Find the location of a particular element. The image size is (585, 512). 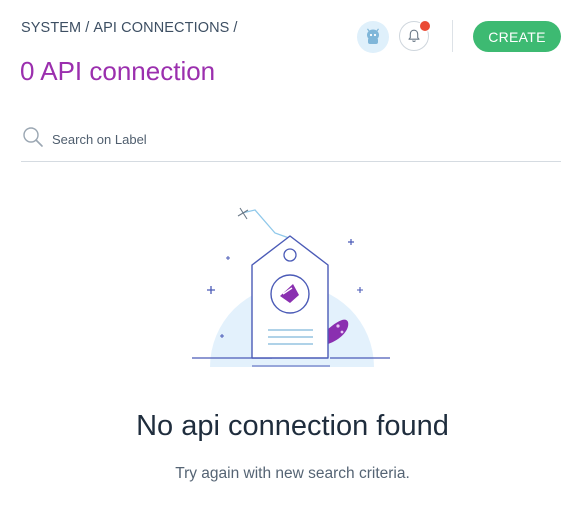

breadcrumb-item-api-connections: API CONNECTIONS is located at coordinates (161, 28).